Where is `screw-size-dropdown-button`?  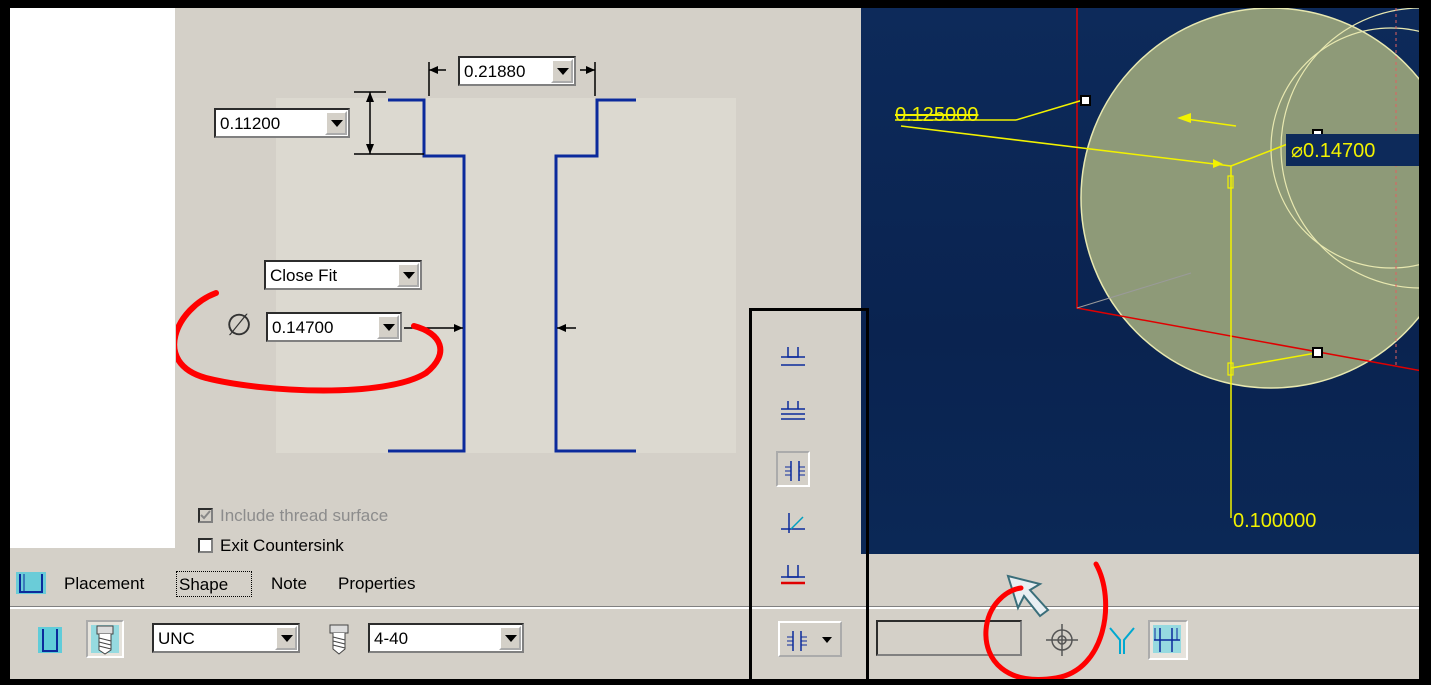 screw-size-dropdown-button is located at coordinates (510, 638).